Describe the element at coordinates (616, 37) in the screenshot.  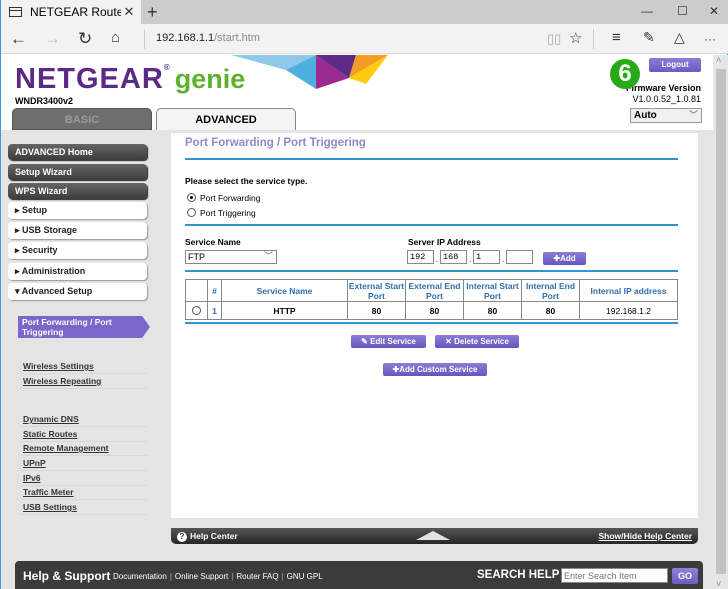
I see `hub-icon: ≡` at that location.